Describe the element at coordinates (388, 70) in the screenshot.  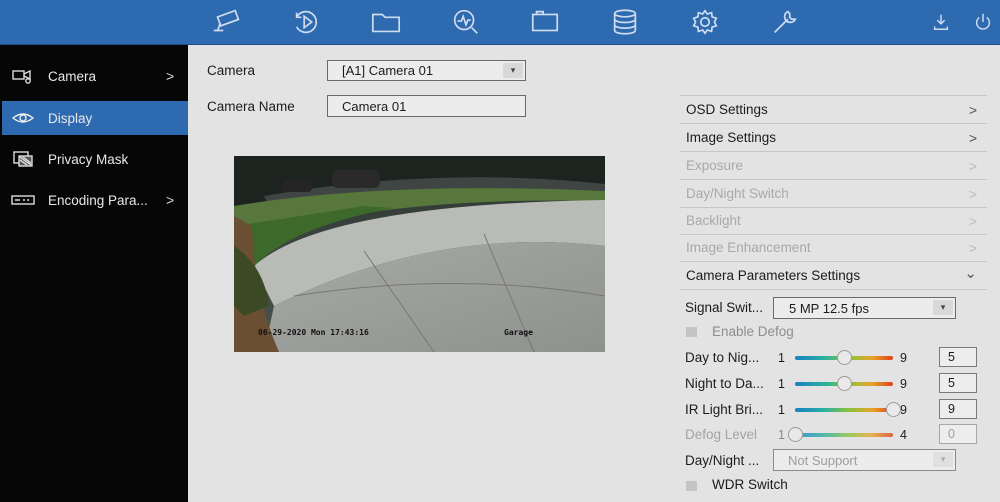
I see `camera-select-value: [A1] Camera 01` at that location.